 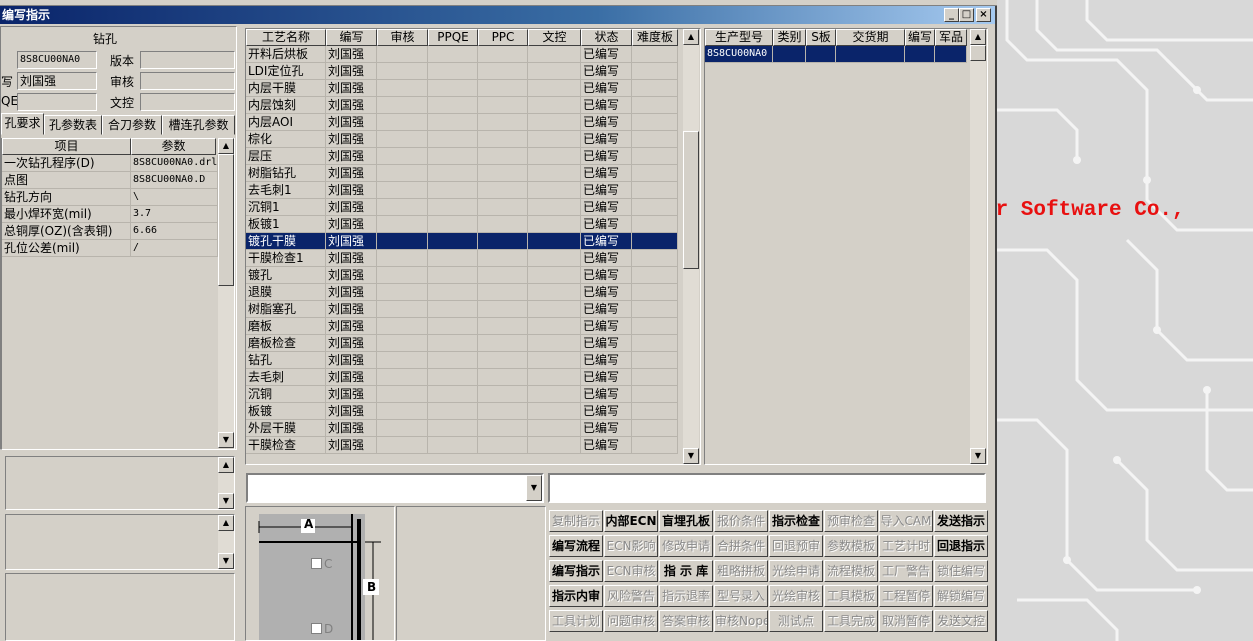 What do you see at coordinates (453, 37) in the screenshot?
I see `col-header-process: PPQE` at bounding box center [453, 37].